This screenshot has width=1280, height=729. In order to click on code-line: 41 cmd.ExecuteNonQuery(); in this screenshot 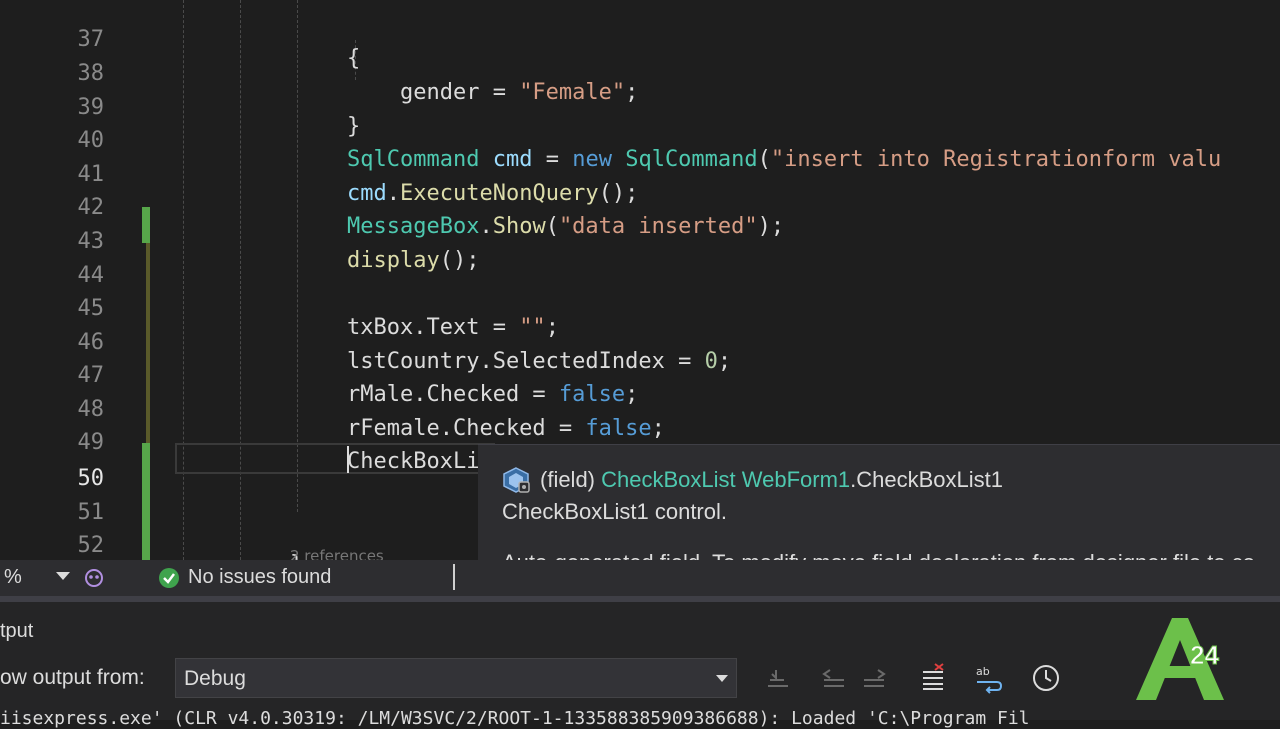, I will do `click(640, 172)`.